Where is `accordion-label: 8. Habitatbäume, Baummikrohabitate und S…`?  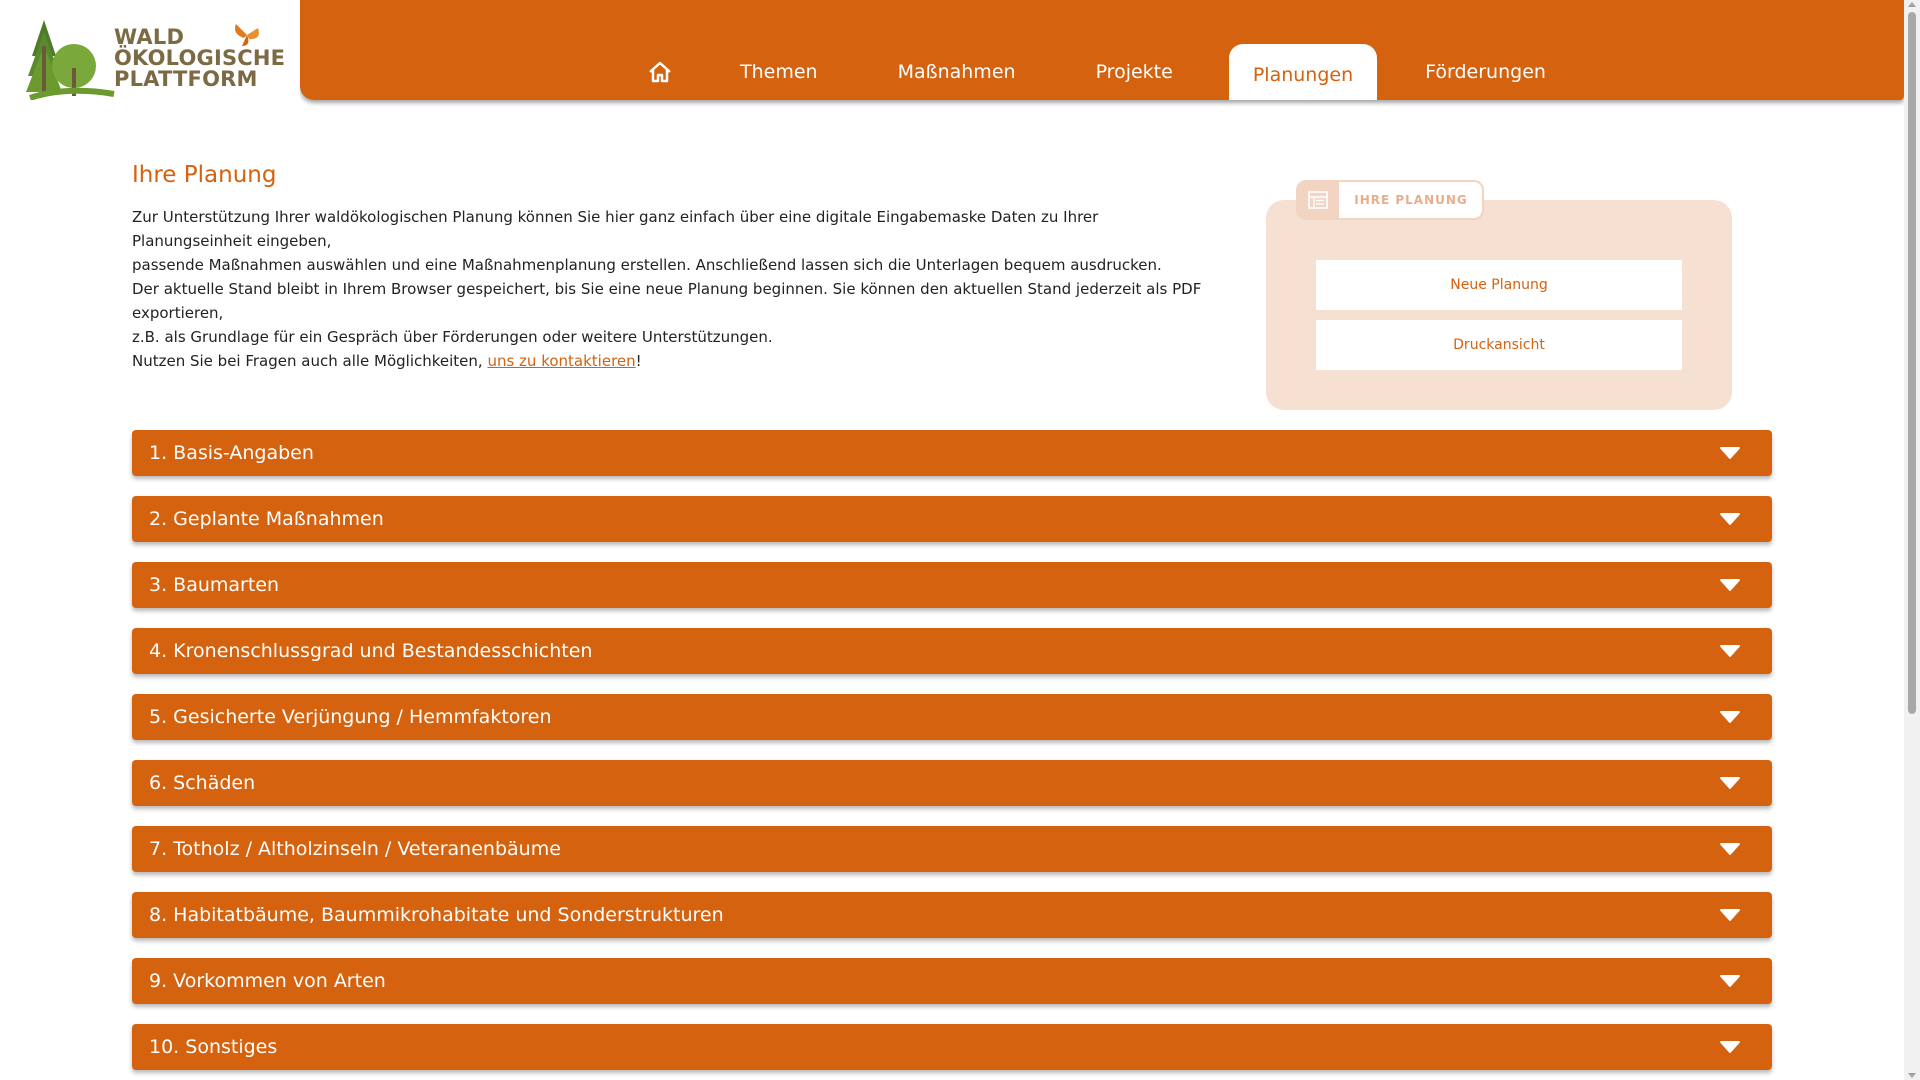 accordion-label: 8. Habitatbäume, Baummikrohabitate und S… is located at coordinates (436, 915).